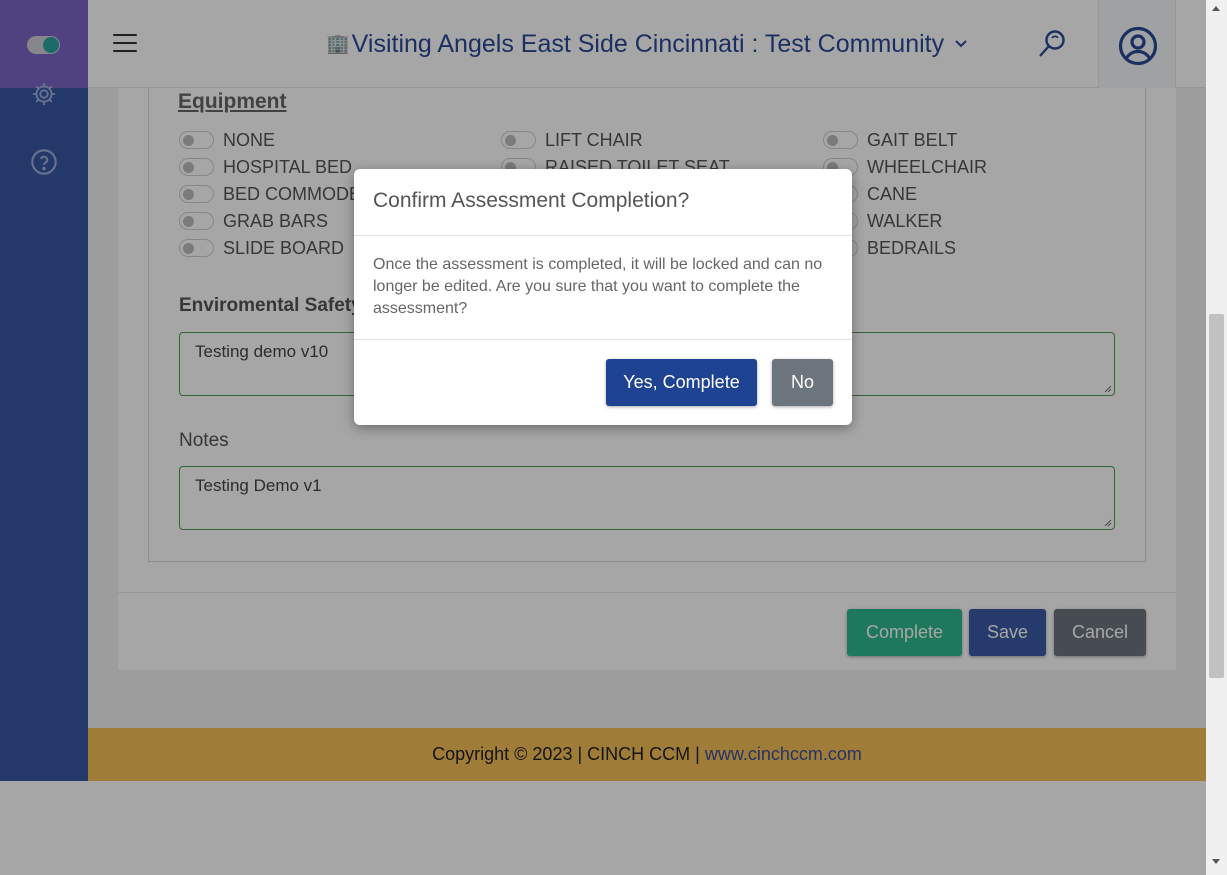 This screenshot has width=1227, height=875. Describe the element at coordinates (681, 382) in the screenshot. I see `confirm-complete-button: Yes, Complete` at that location.